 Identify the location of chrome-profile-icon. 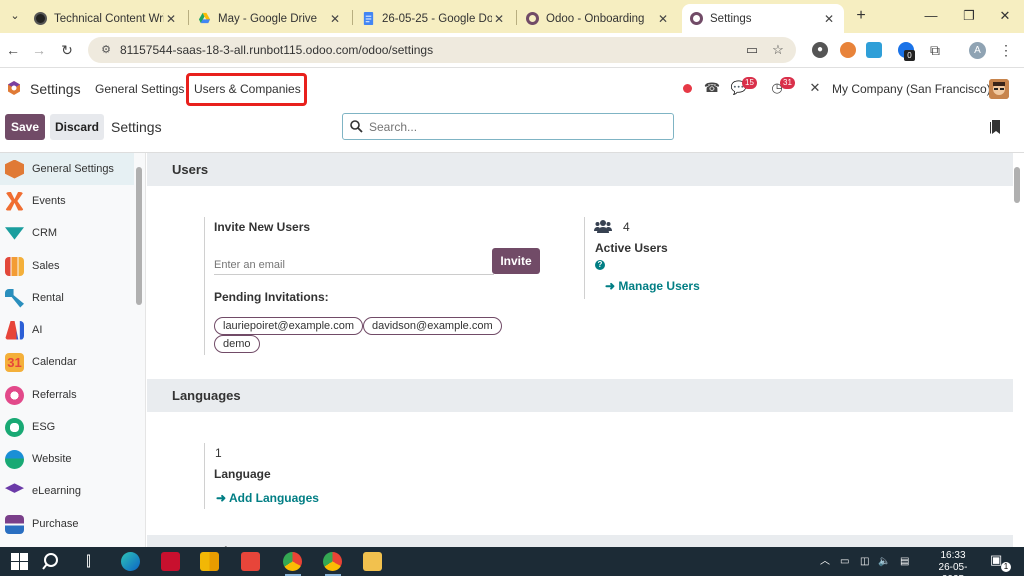
(332, 561).